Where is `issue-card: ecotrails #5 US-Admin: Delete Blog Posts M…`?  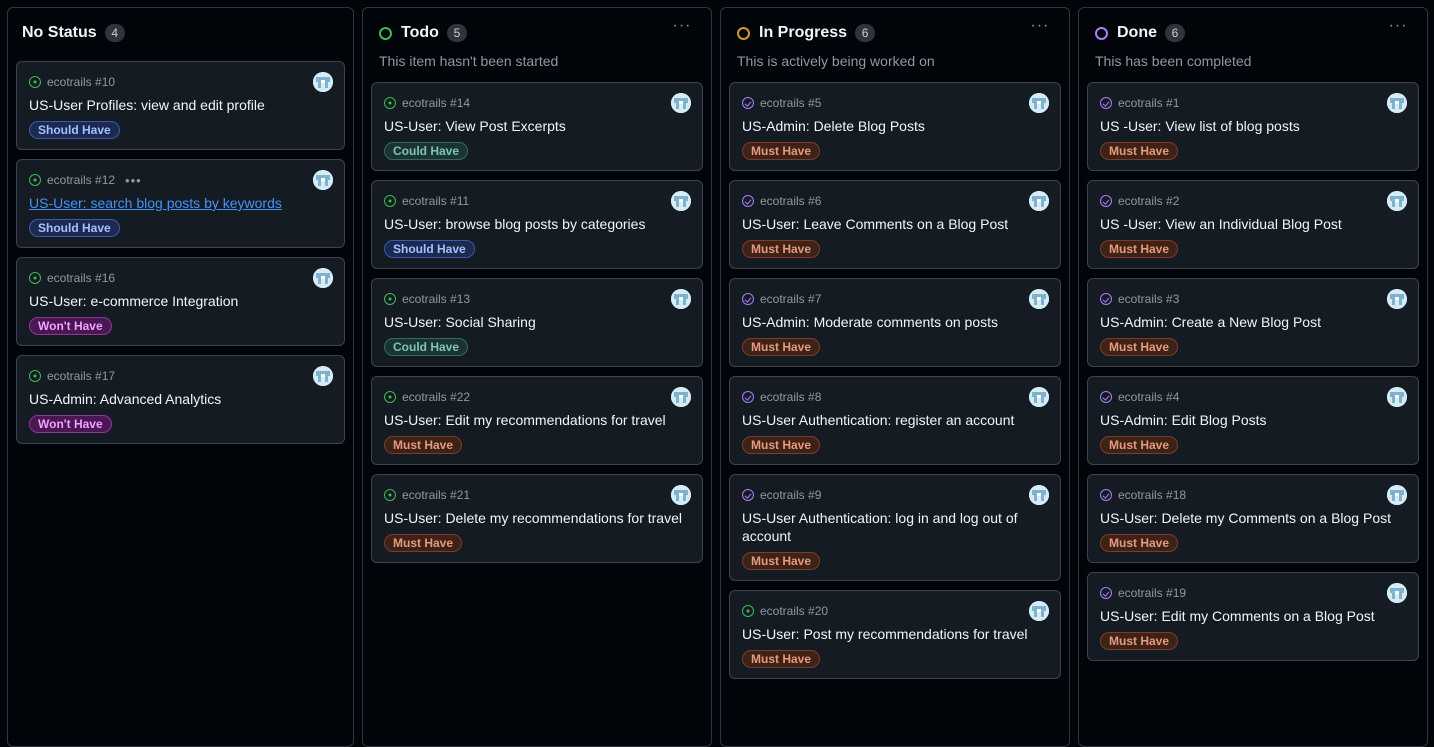
issue-card: ecotrails #5 US-Admin: Delete Blog Posts M… is located at coordinates (895, 126).